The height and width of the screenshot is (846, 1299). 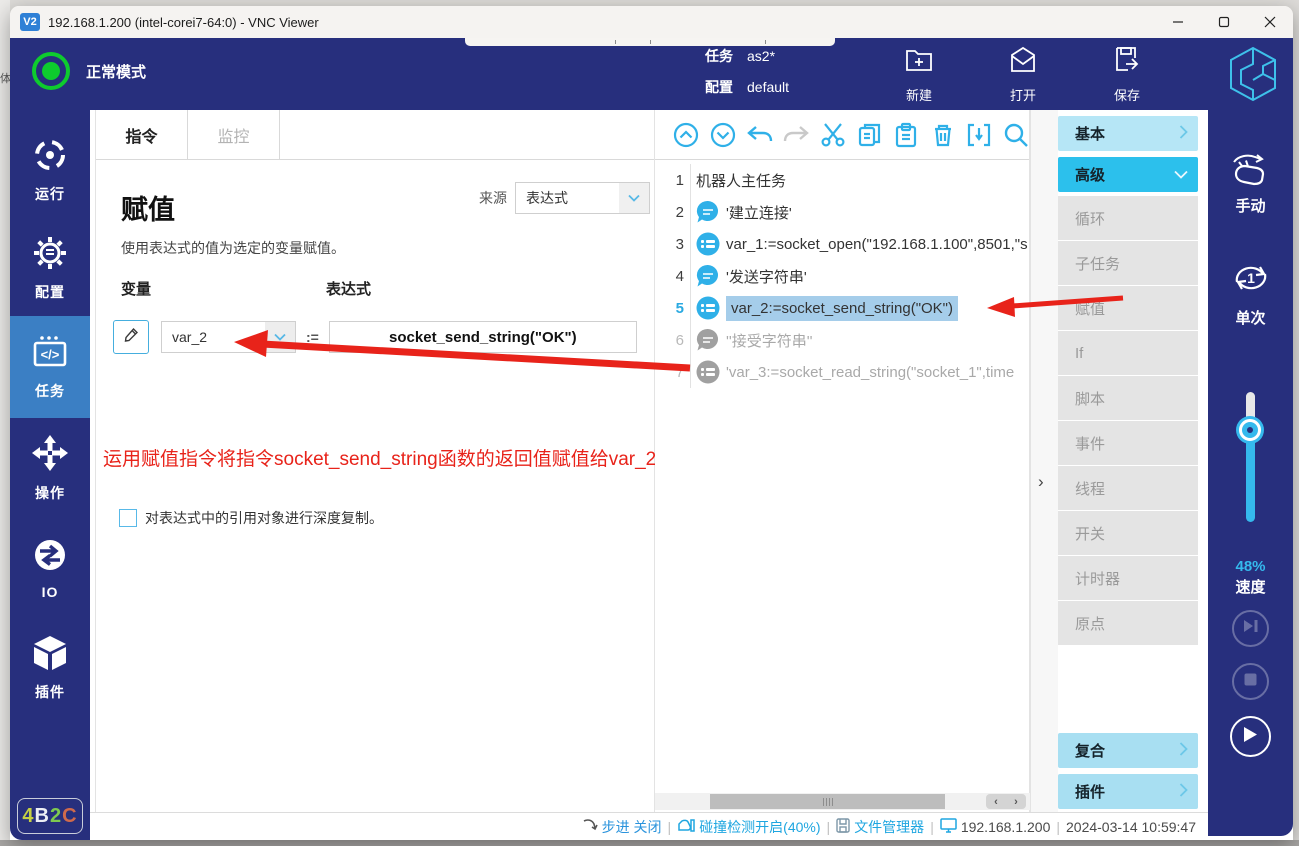 I want to click on open-task-button: 打开, so click(x=1023, y=73).